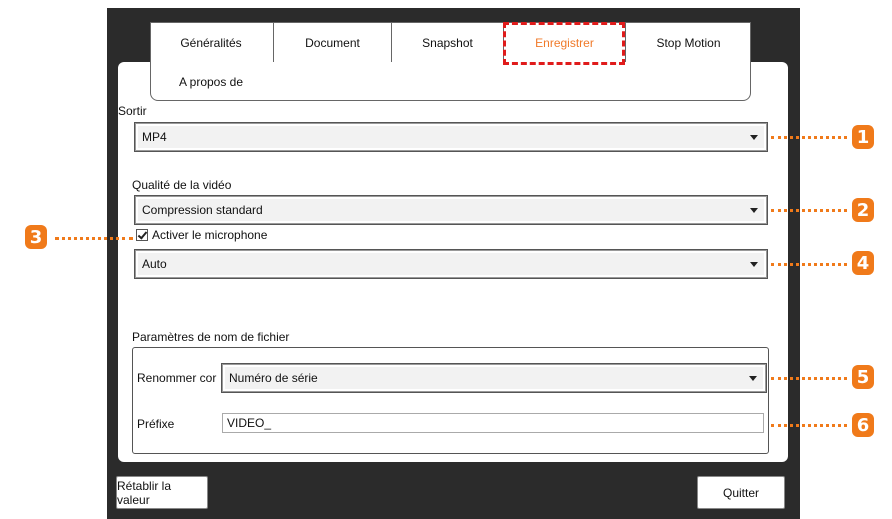 Image resolution: width=892 pixels, height=519 pixels. What do you see at coordinates (182, 185) in the screenshot?
I see `quality-label: Qualité de la vidéo` at bounding box center [182, 185].